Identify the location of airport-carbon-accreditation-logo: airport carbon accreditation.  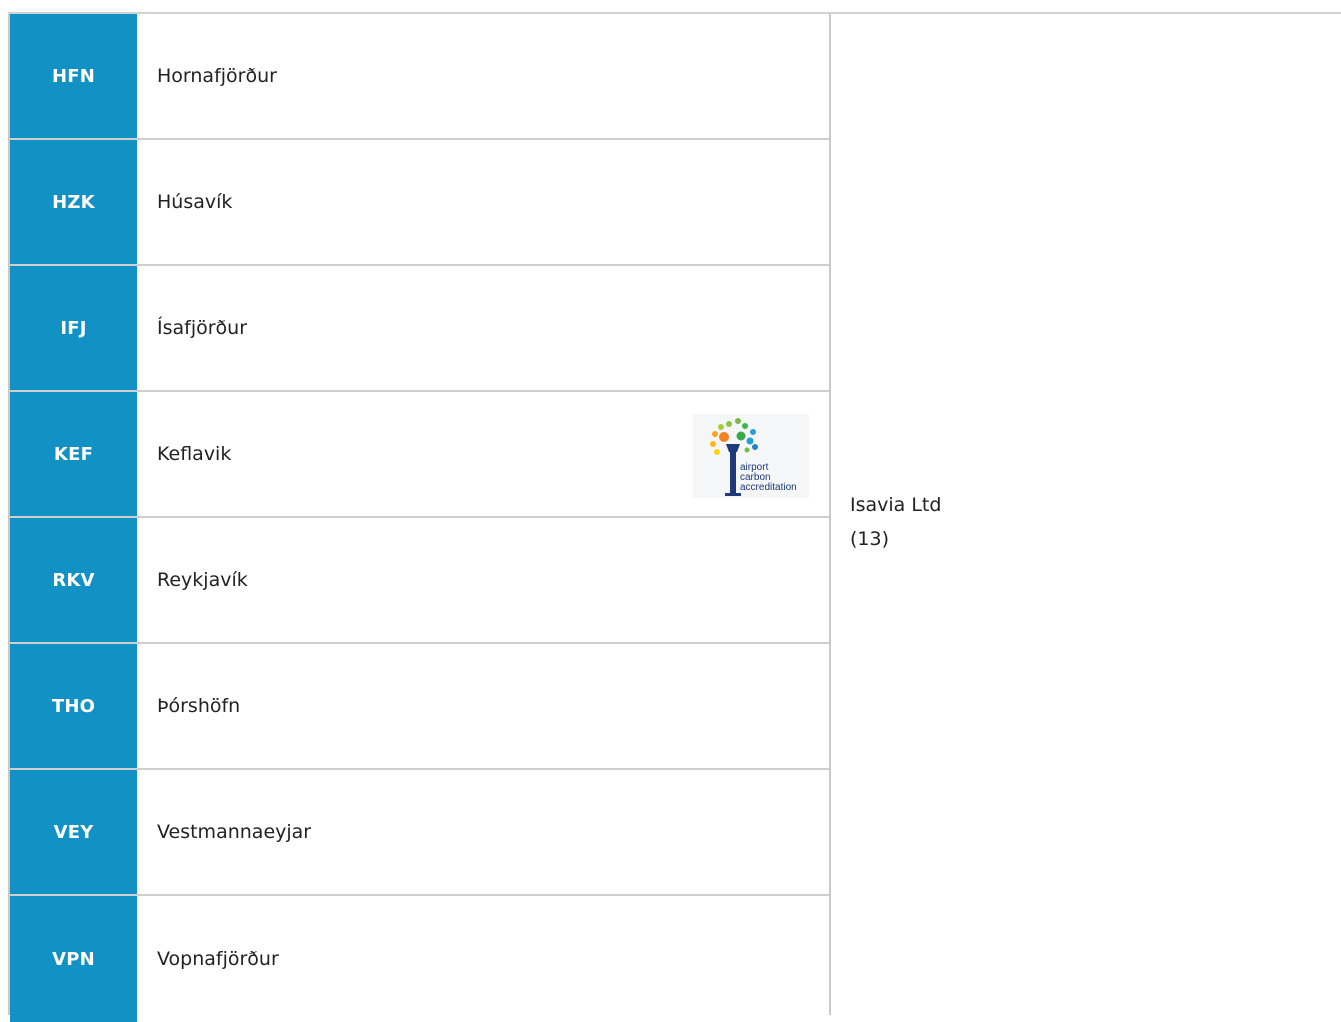
(751, 456).